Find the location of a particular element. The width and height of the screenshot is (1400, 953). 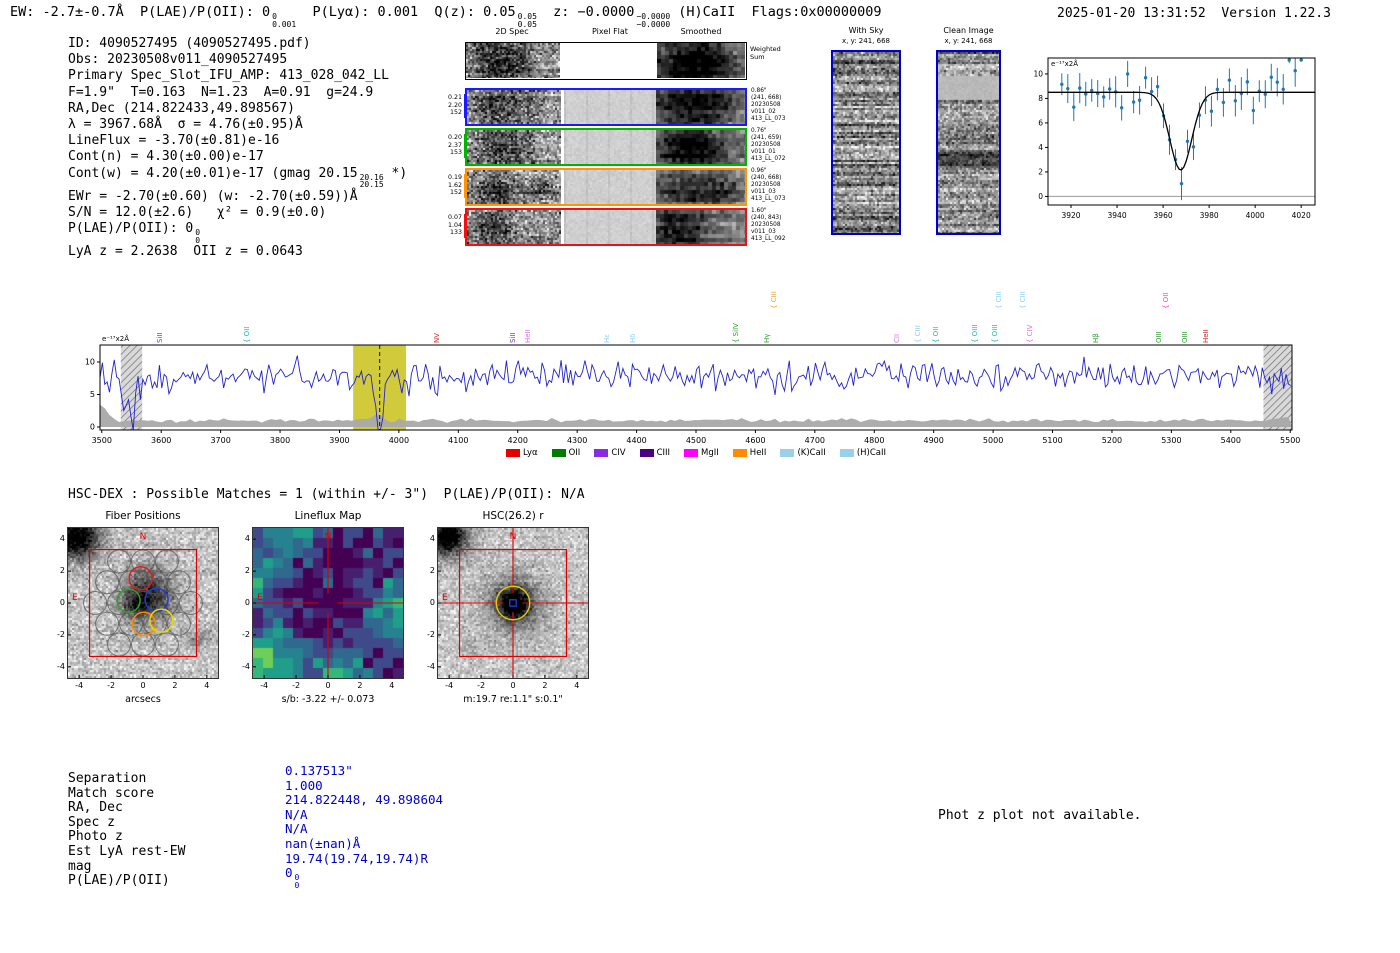

line-label-cii: CII is located at coordinates (896, 338).